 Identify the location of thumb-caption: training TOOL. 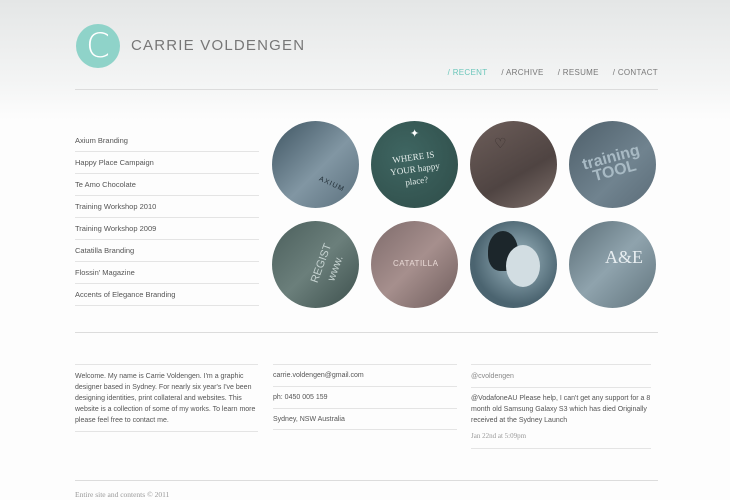
(611, 163).